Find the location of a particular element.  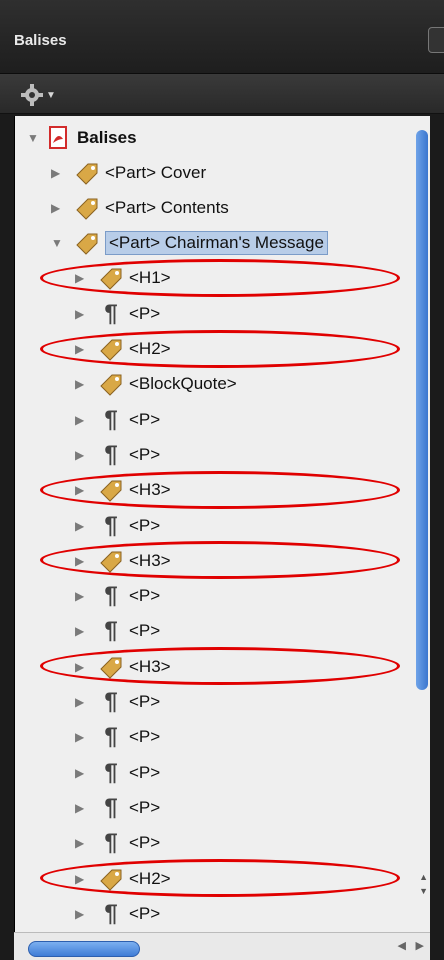

pdf-icon is located at coordinates (58, 137).